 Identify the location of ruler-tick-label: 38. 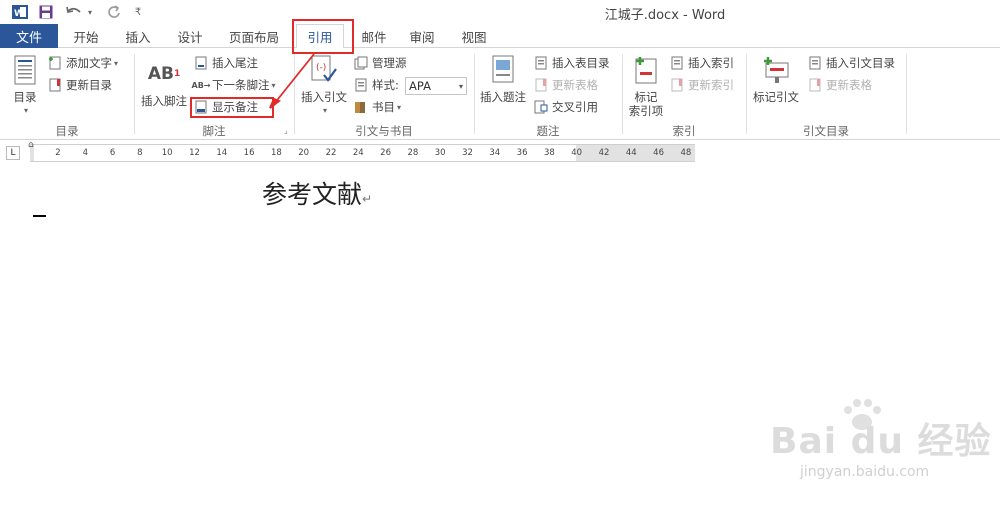
(549, 153).